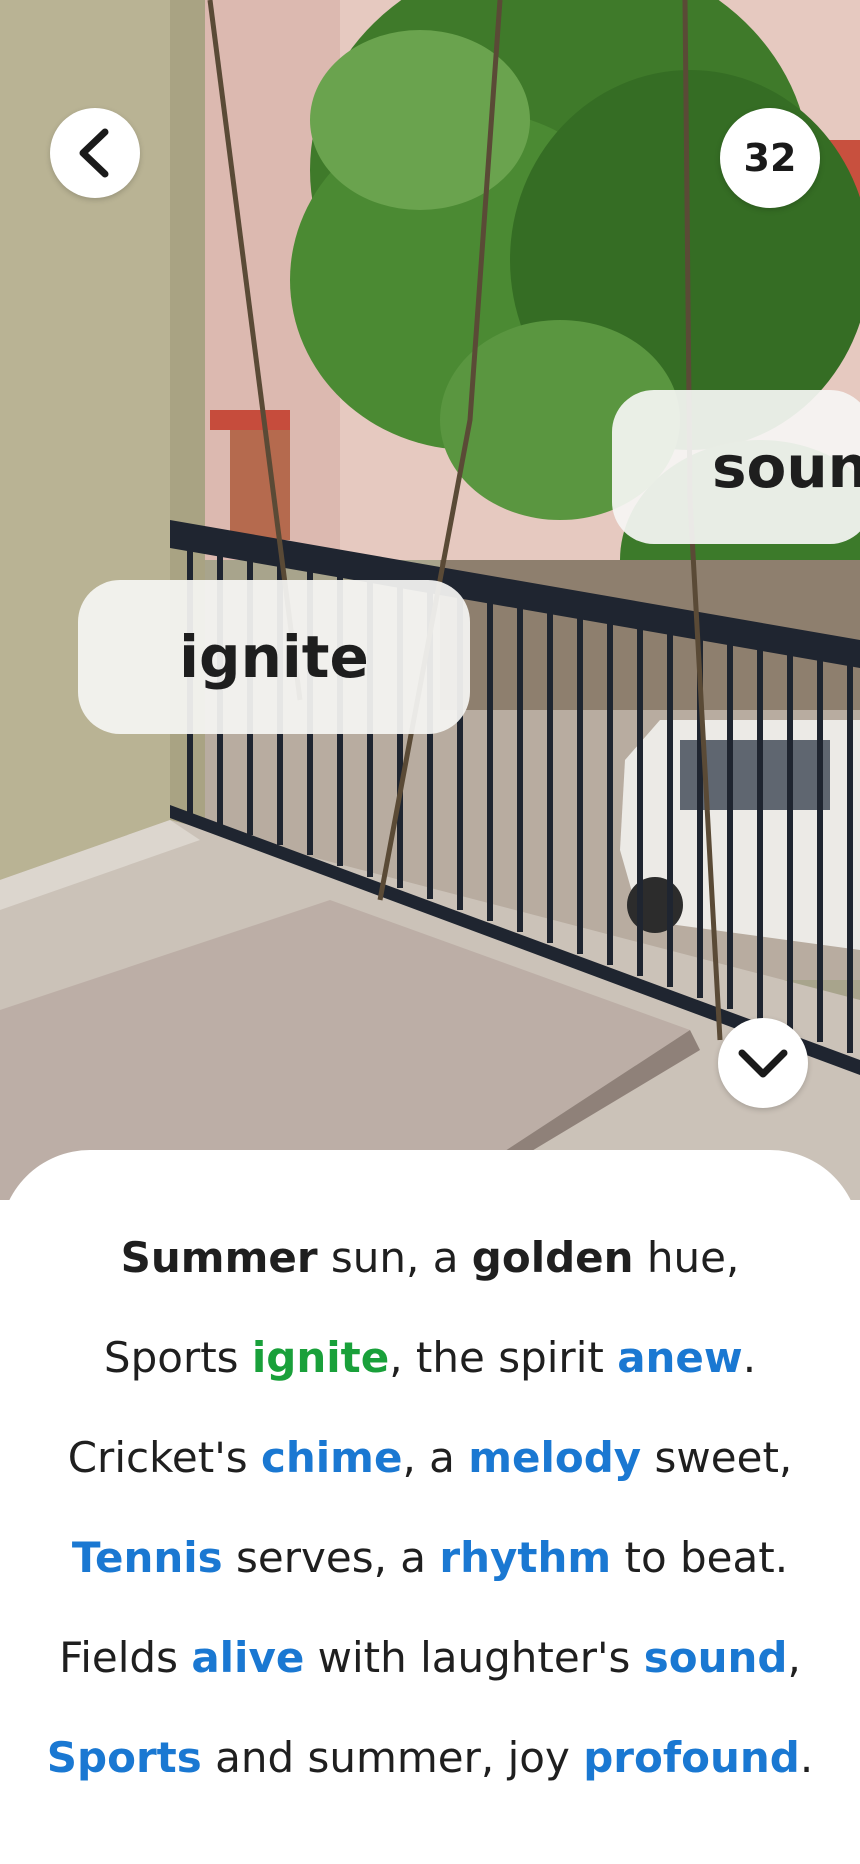  I want to click on back-button, so click(95, 153).